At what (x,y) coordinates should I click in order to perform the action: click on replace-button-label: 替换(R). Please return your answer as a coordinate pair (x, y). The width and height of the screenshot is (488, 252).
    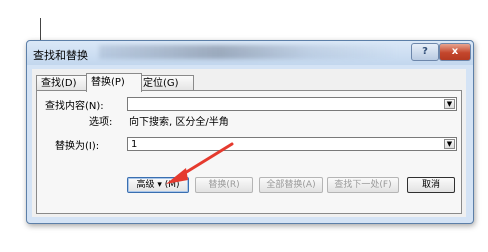
    Looking at the image, I should click on (224, 185).